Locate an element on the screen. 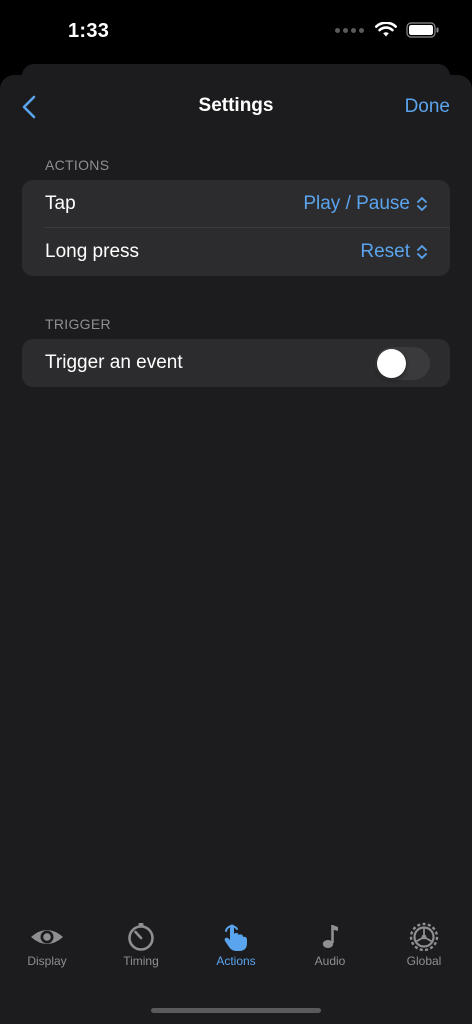 Image resolution: width=472 pixels, height=1024 pixels. eye-icon is located at coordinates (47, 937).